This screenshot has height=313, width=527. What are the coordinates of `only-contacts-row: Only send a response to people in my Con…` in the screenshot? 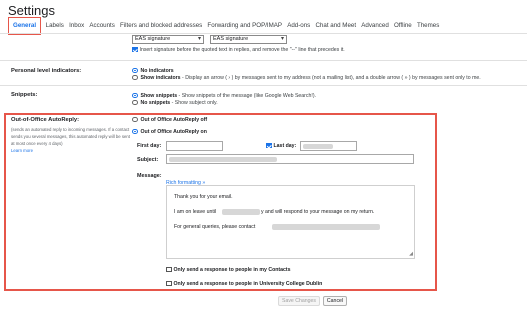 It's located at (228, 270).